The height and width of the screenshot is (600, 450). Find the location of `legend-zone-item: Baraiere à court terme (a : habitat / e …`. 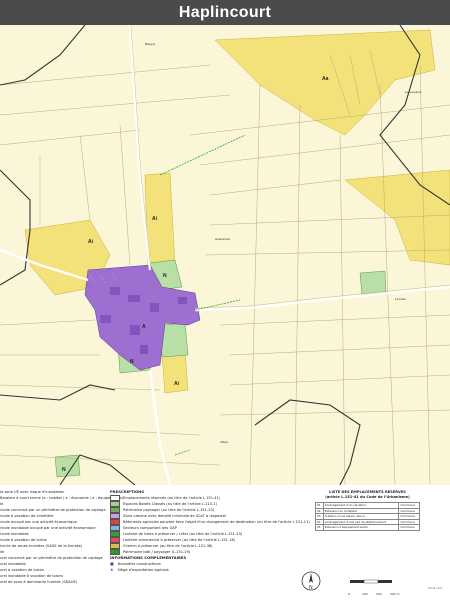

legend-zone-item: Baraiere à court terme (a : habitat / e … is located at coordinates (61, 498).